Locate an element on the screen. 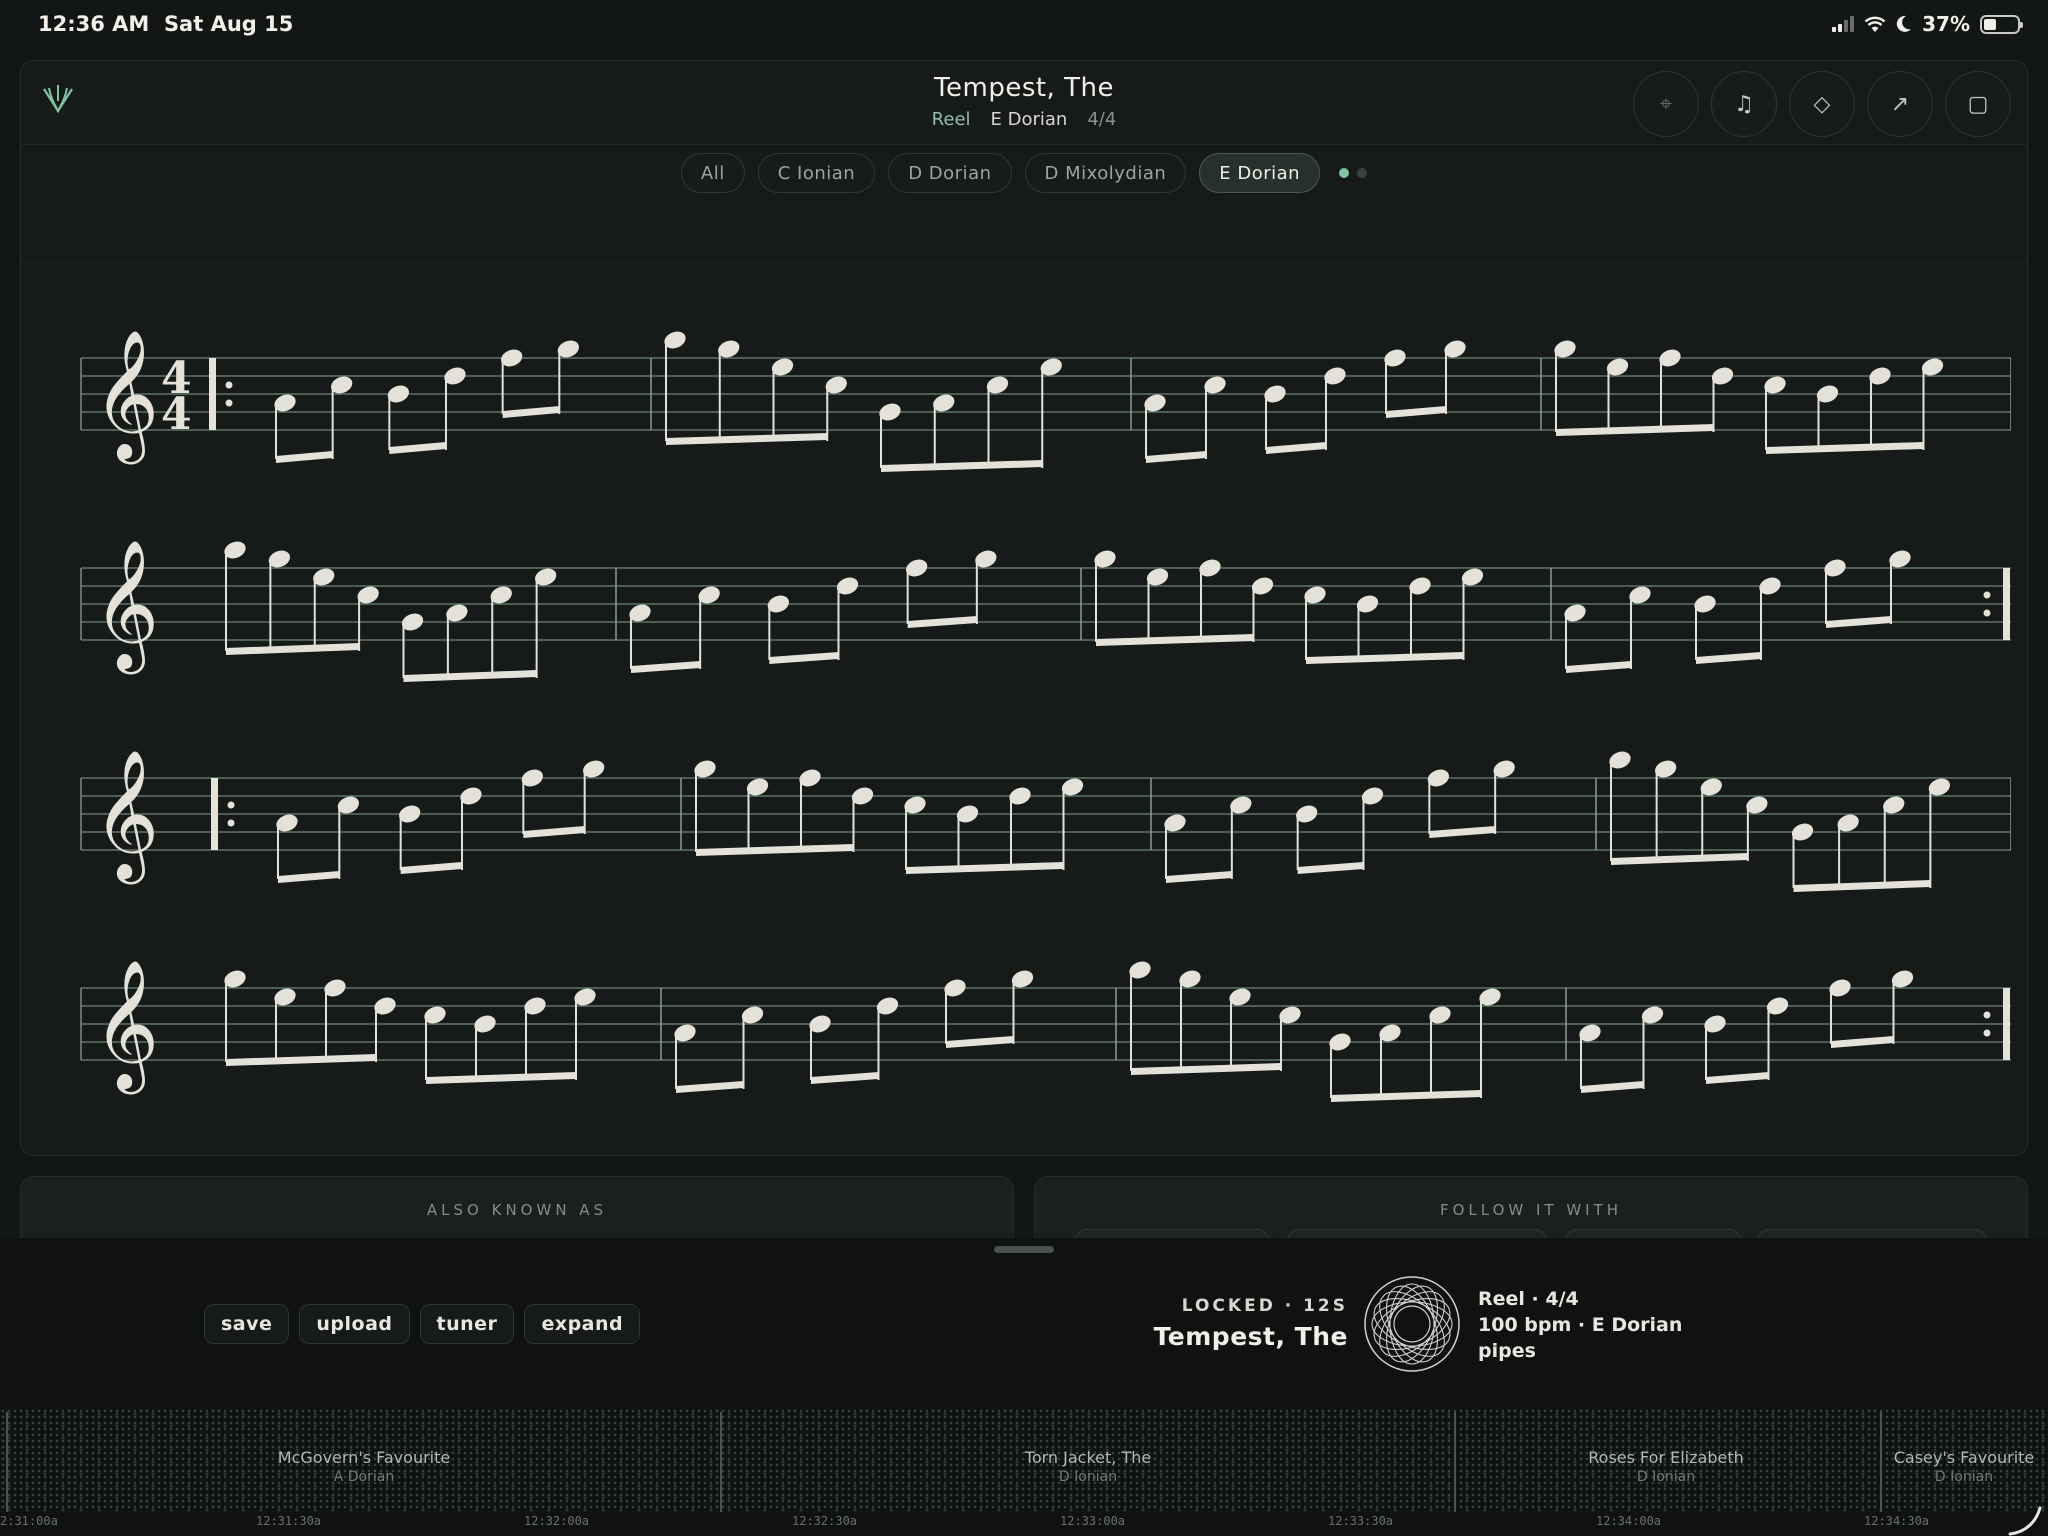 The height and width of the screenshot is (1536, 2048). also-known-as-label: ALSO KNOWN AS is located at coordinates (517, 1210).